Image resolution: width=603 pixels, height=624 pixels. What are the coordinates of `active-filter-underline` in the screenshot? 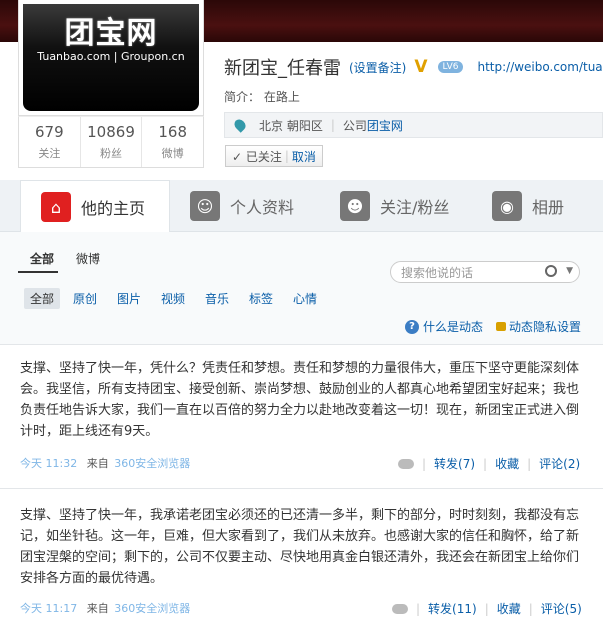 It's located at (38, 272).